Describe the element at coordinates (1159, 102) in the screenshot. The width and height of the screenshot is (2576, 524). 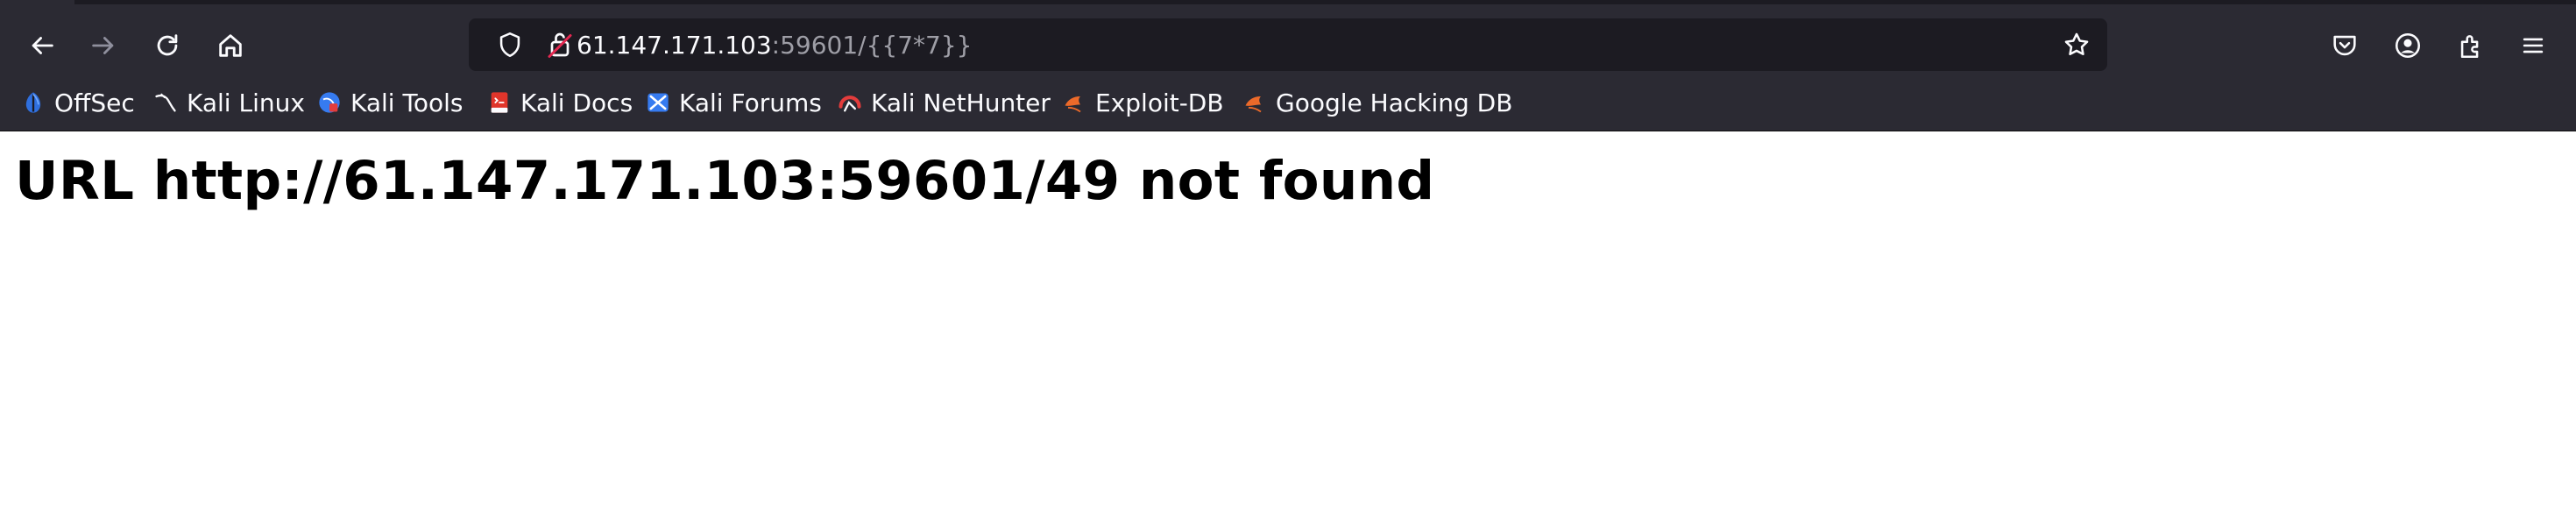
I see `bookmark-label: Exploit-DB` at that location.